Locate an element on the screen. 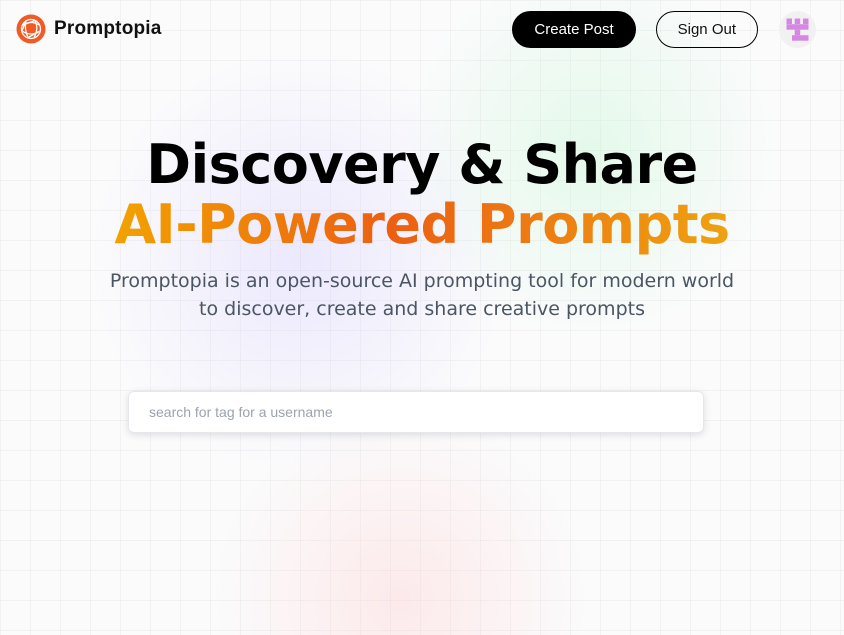  top-navbar: Promptopia Create Post Sign Out is located at coordinates (422, 29).